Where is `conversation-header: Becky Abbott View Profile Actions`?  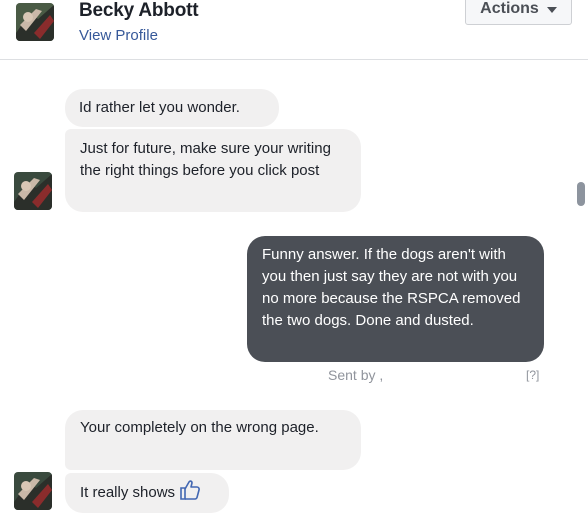 conversation-header: Becky Abbott View Profile Actions is located at coordinates (294, 30).